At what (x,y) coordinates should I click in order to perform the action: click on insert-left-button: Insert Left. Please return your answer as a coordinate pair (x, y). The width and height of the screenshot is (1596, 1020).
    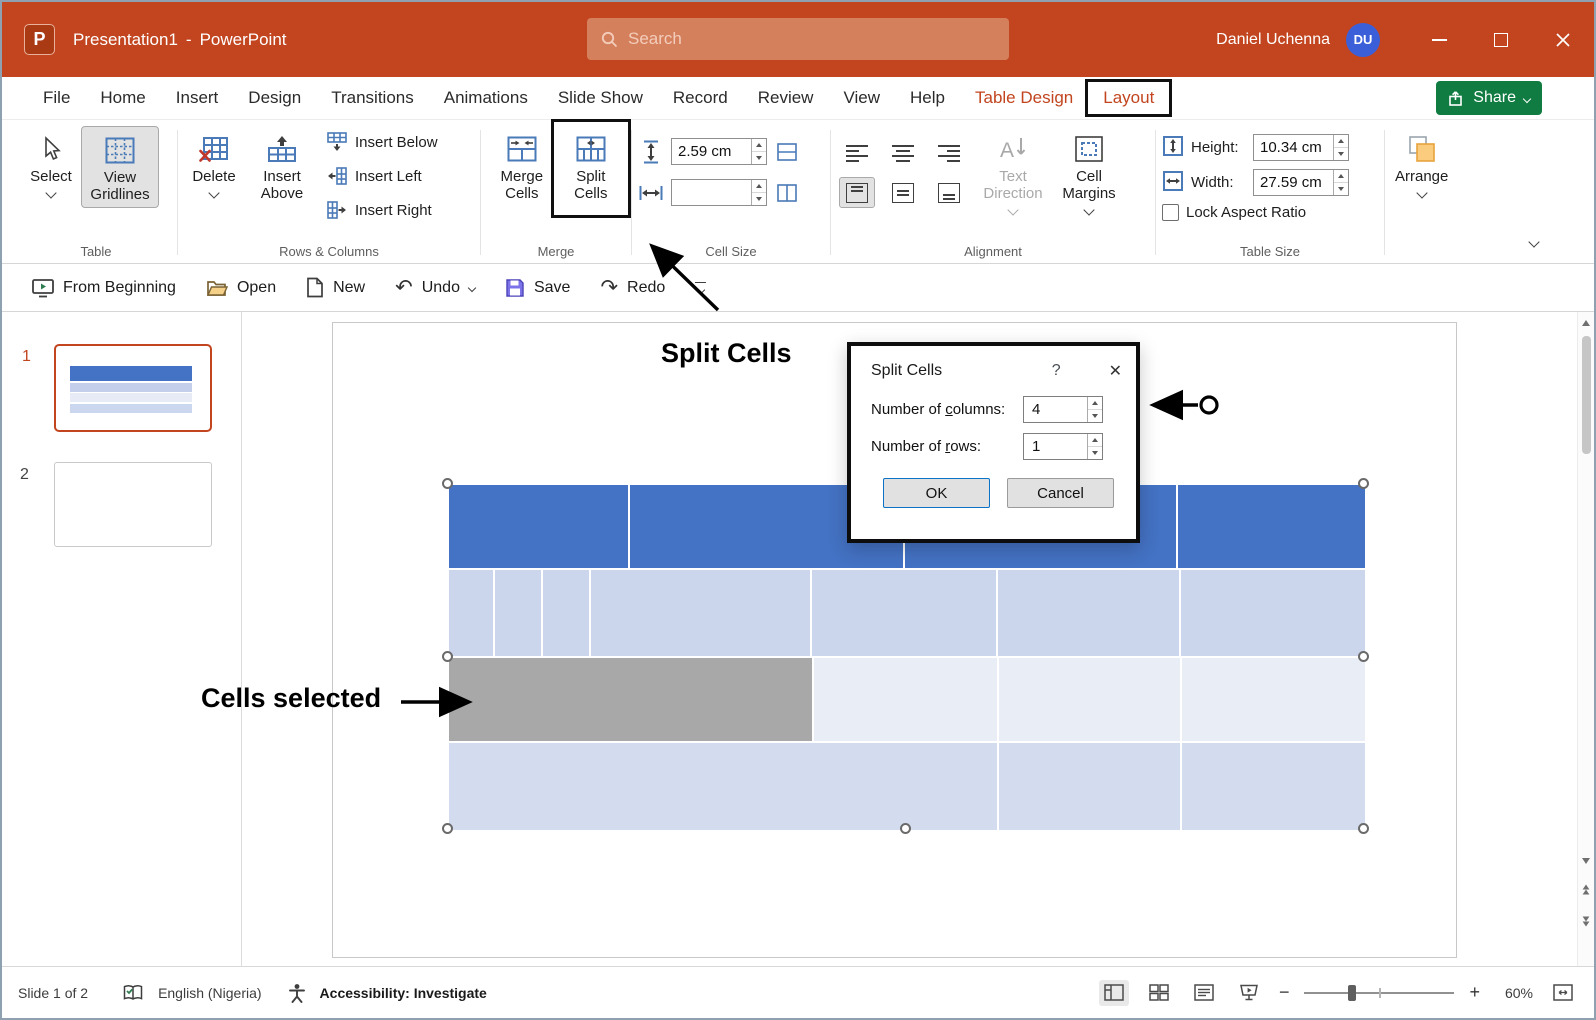
    Looking at the image, I should click on (382, 176).